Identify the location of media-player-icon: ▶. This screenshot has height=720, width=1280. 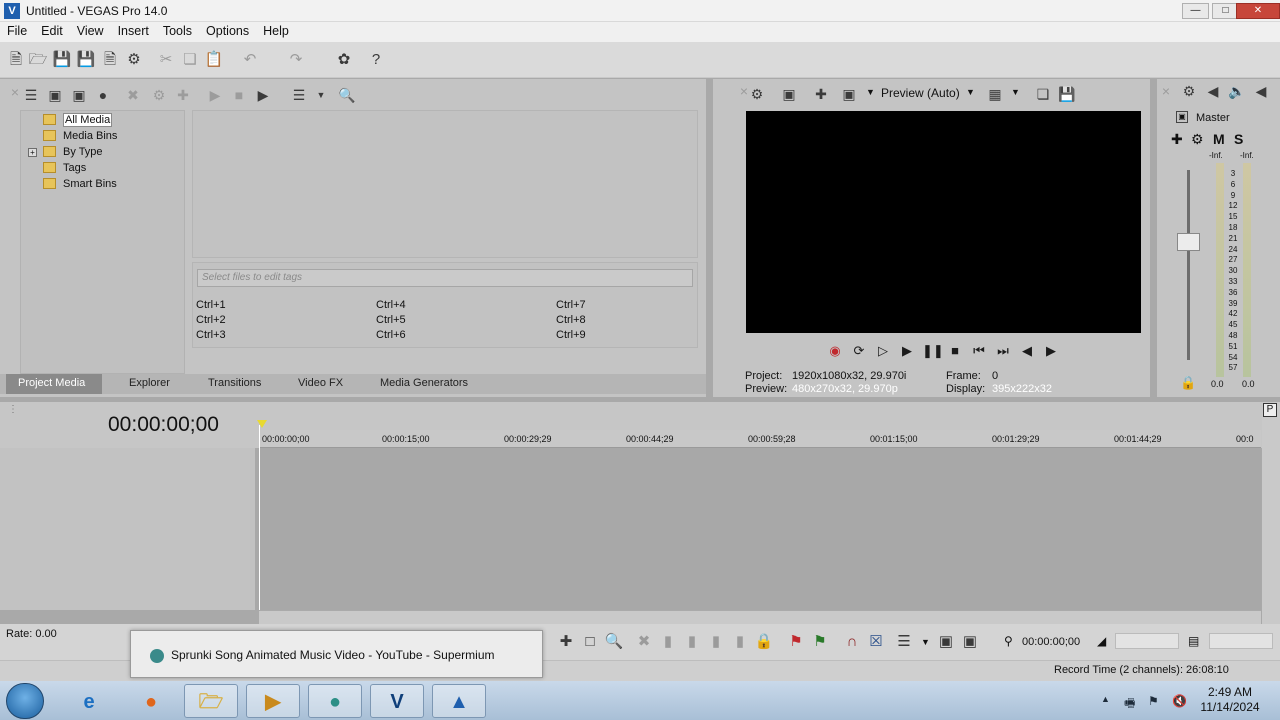
(273, 701).